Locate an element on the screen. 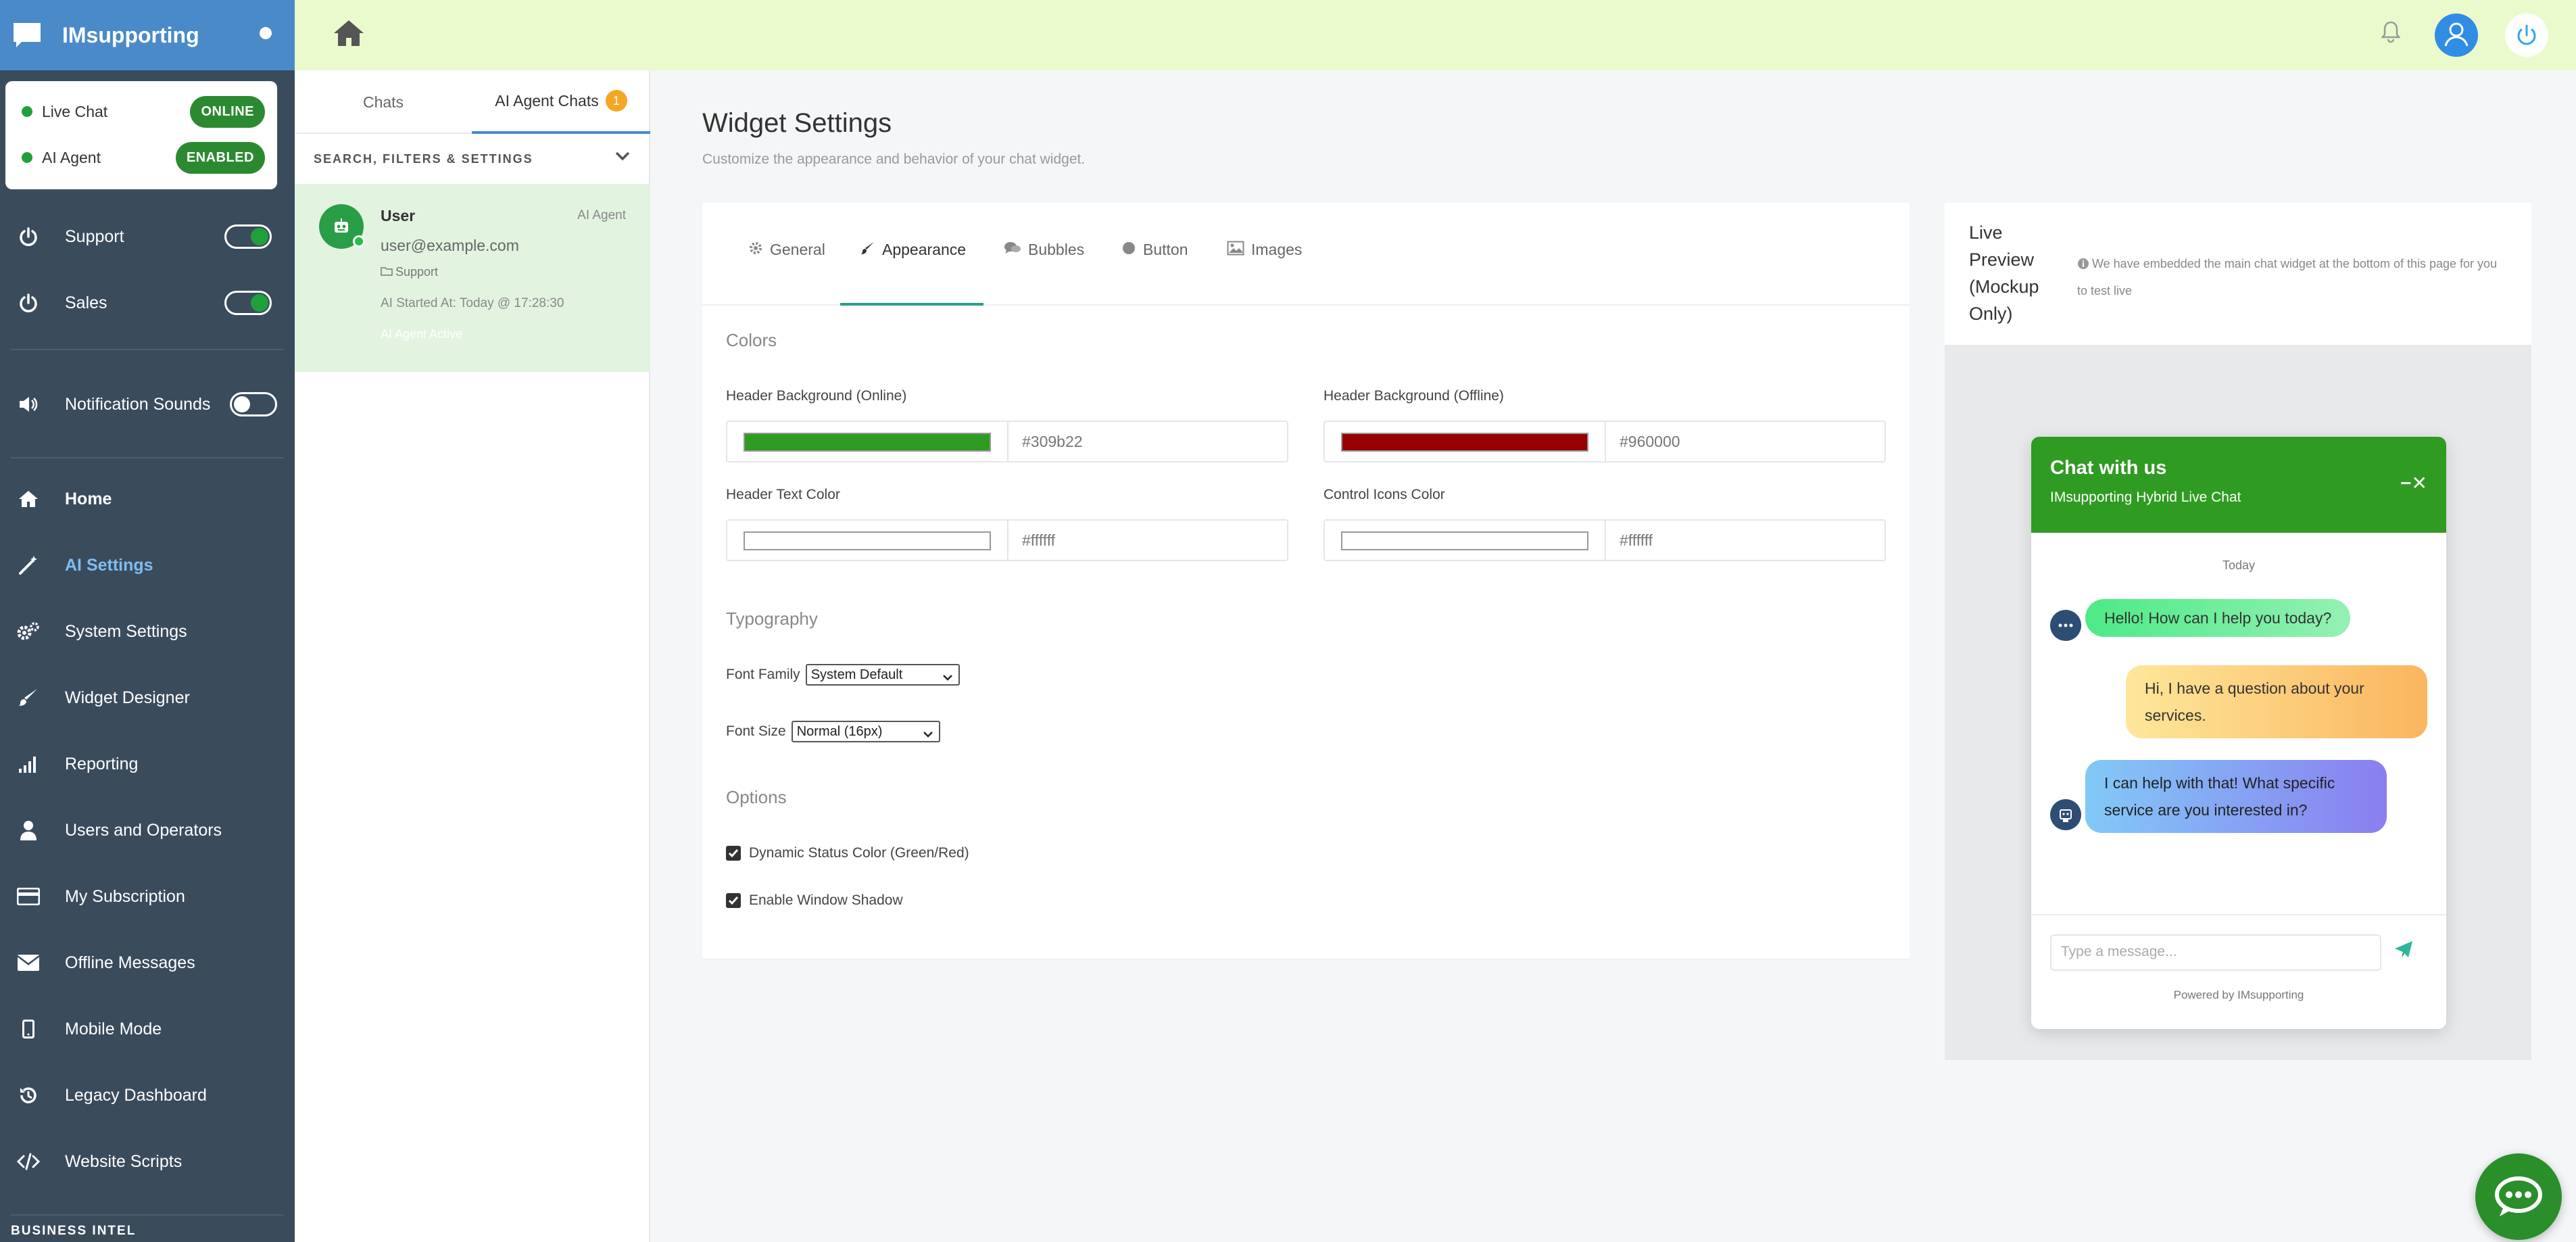  send-icon is located at coordinates (2403, 951).